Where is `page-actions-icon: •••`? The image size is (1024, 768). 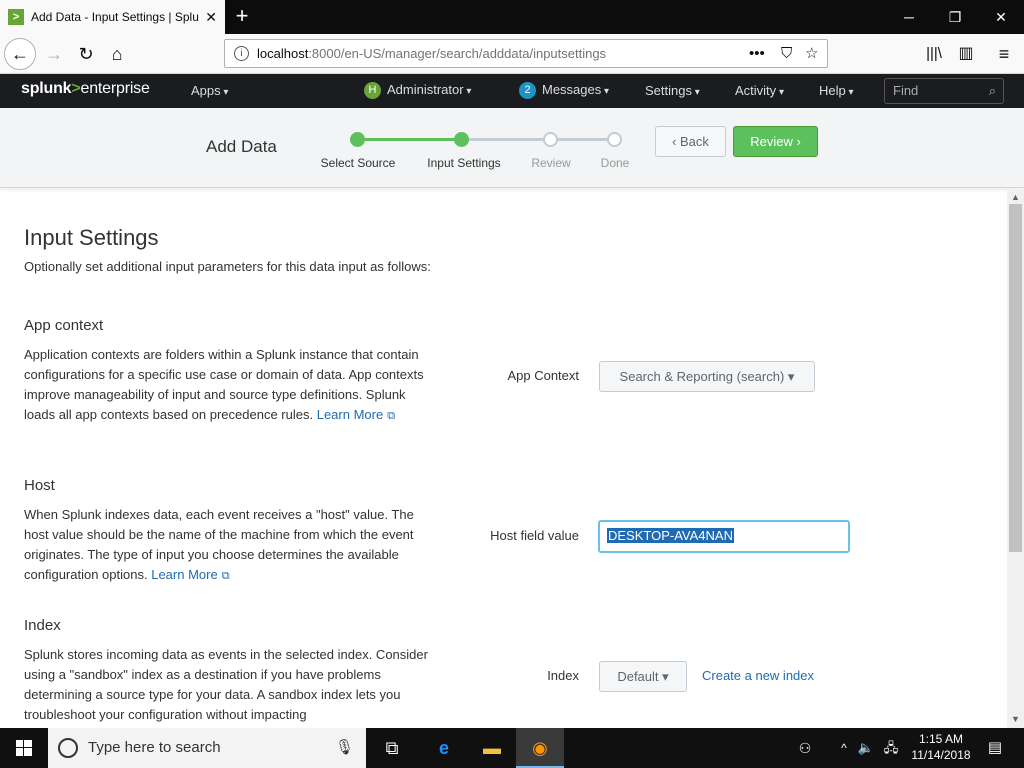 page-actions-icon: ••• is located at coordinates (757, 53).